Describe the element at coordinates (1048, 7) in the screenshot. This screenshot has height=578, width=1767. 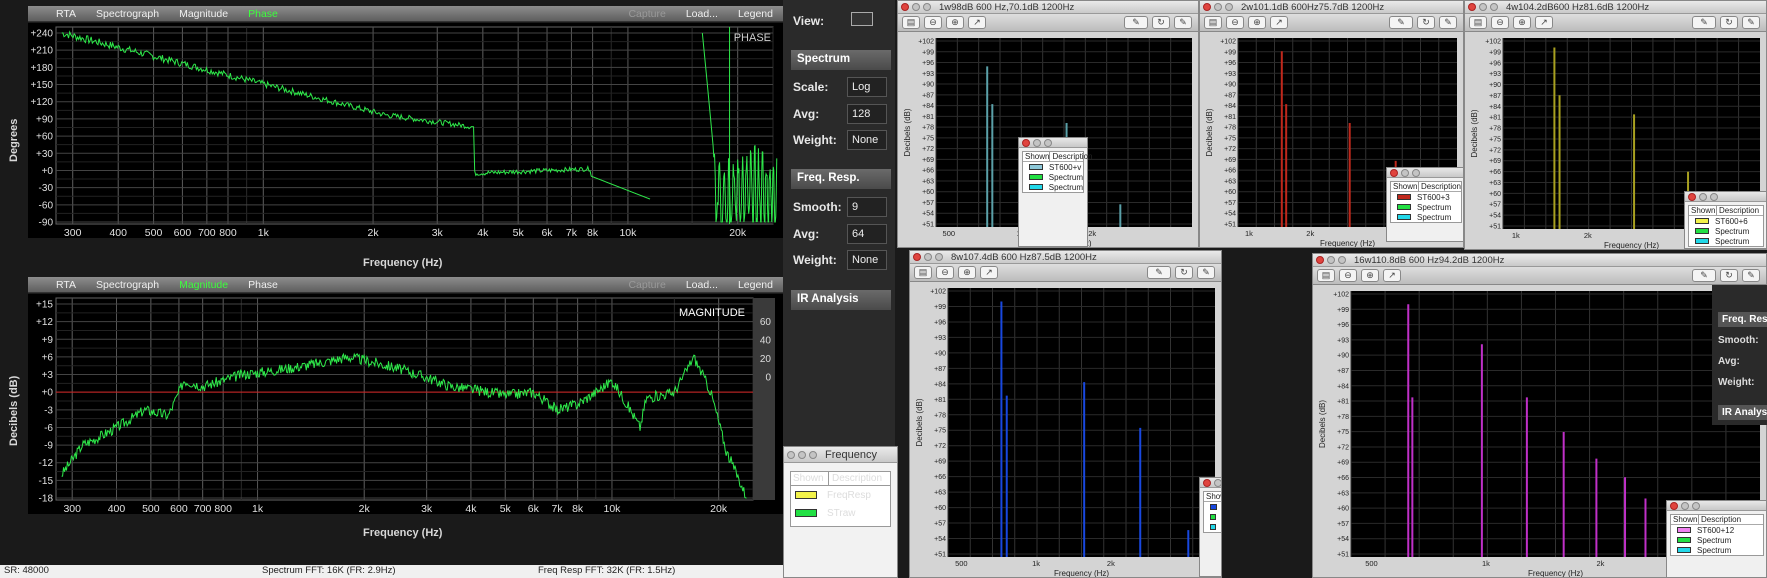
I see `window-titlebar: 1w98dB 600 Hz,70.1dB 1200Hz` at that location.